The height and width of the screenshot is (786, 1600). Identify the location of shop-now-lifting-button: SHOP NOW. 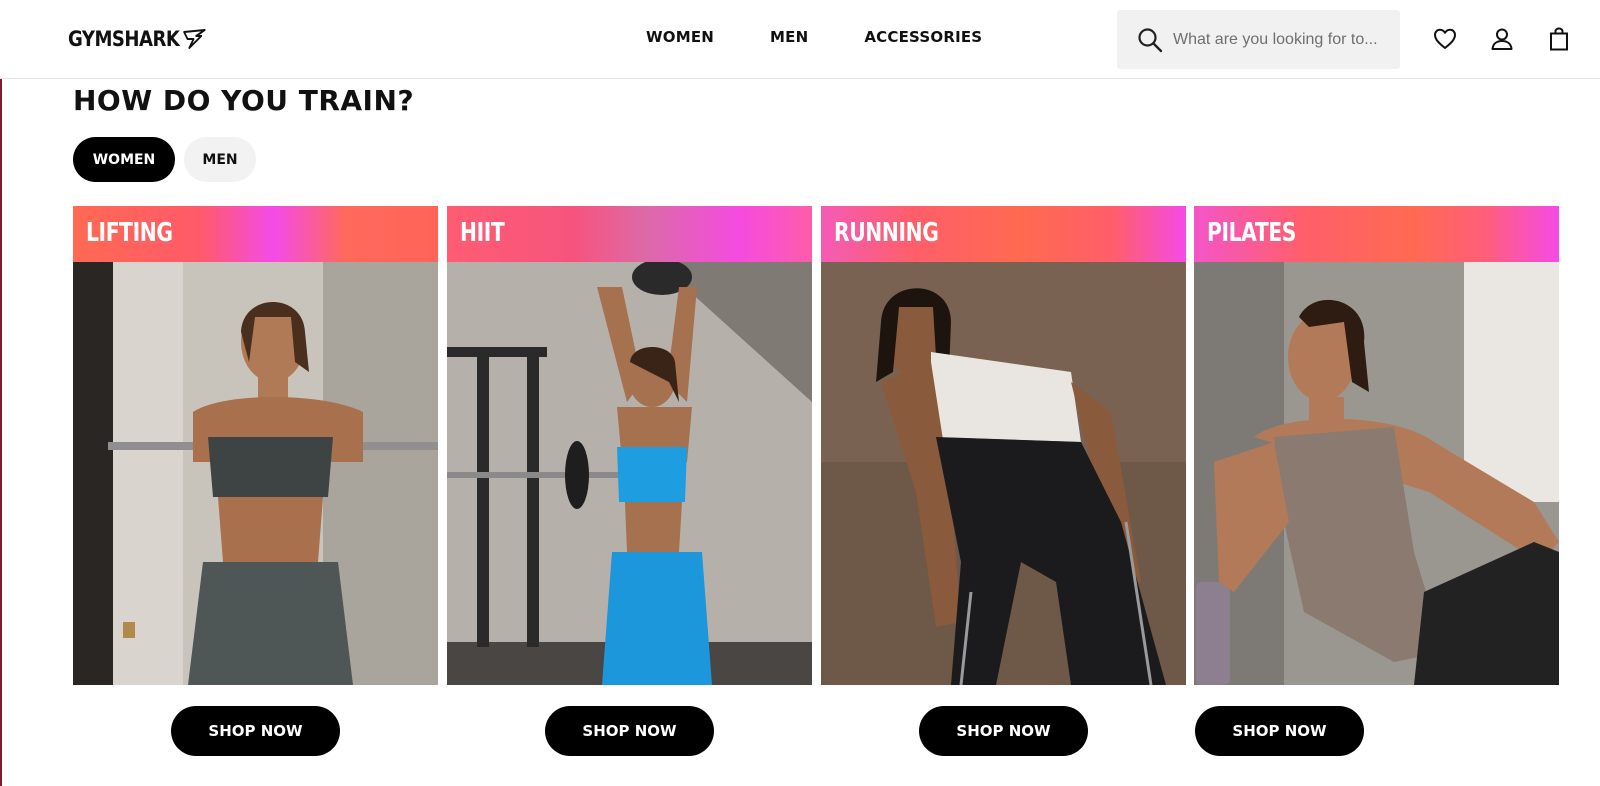
(255, 731).